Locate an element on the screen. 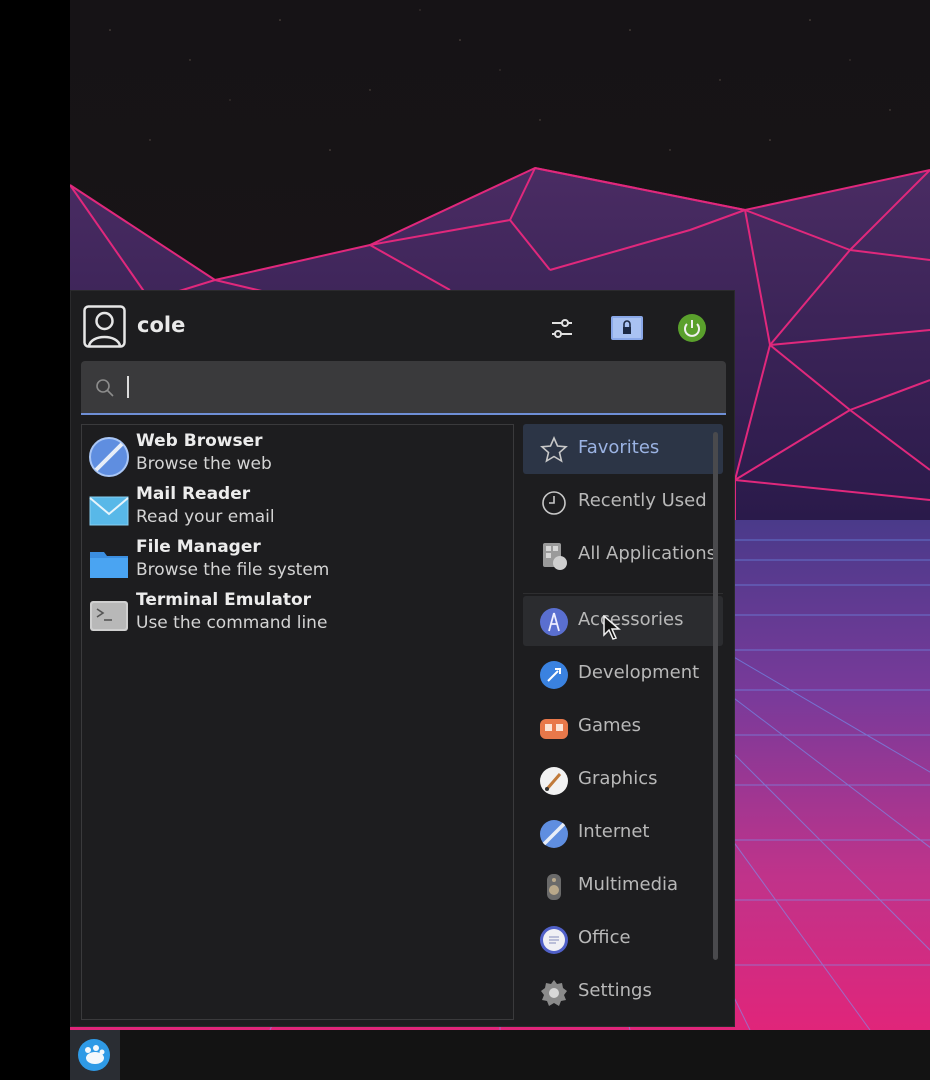 The image size is (930, 1080). settings-gear-icon is located at coordinates (554, 993).